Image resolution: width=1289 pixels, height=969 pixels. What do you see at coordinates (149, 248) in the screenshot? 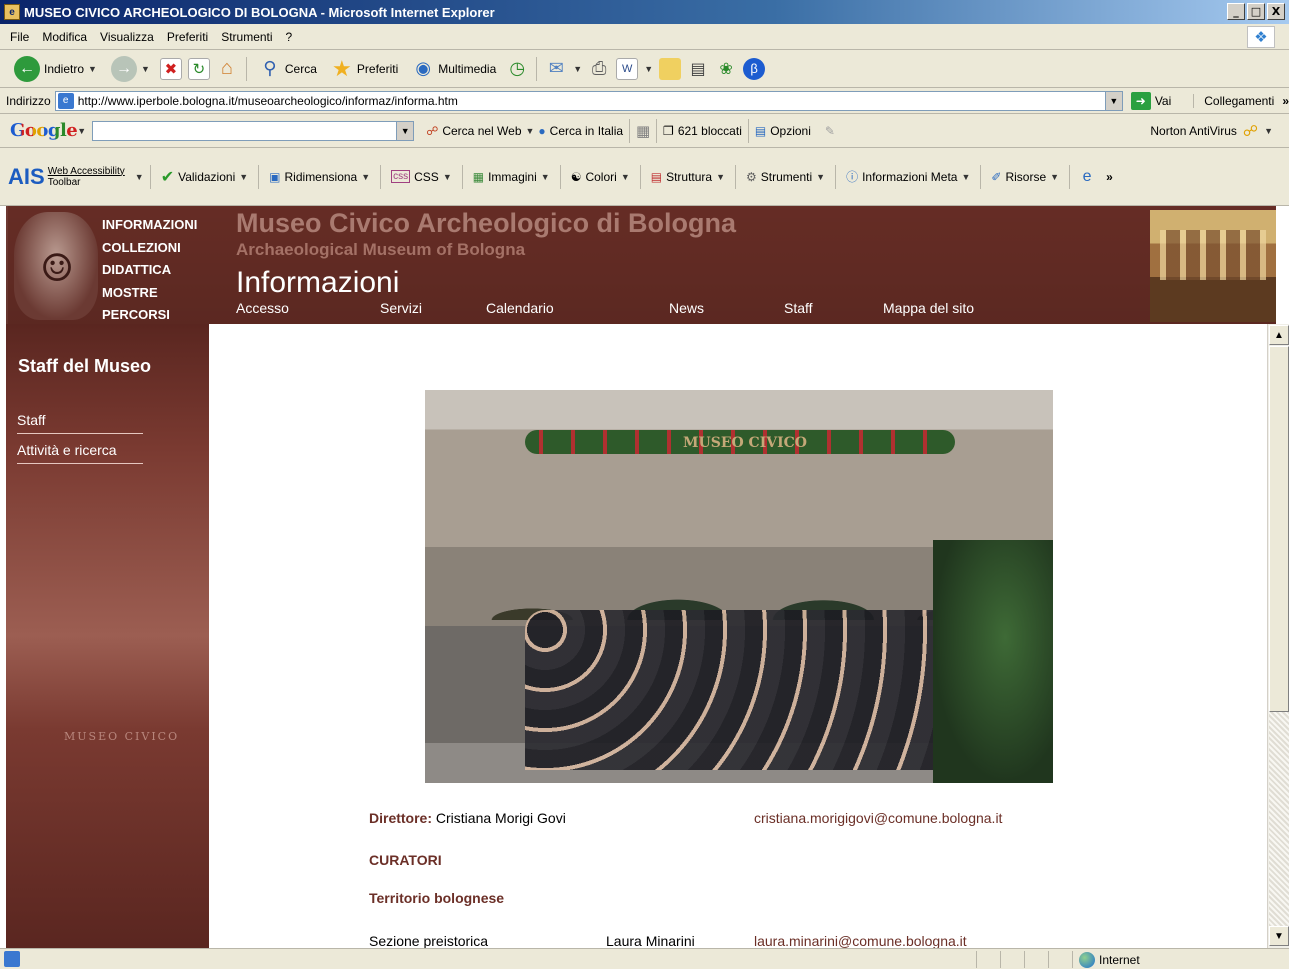
I see `nav-collezioni: COLLEZIONI` at bounding box center [149, 248].